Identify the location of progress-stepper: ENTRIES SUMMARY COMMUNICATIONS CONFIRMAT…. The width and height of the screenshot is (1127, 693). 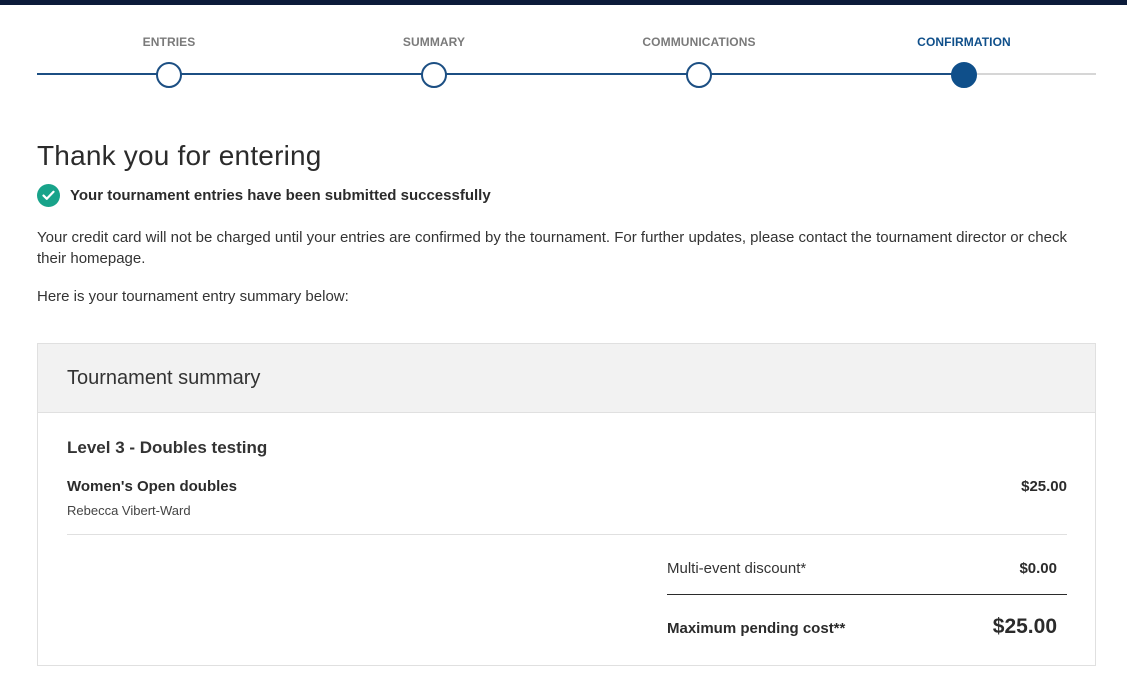
(566, 60).